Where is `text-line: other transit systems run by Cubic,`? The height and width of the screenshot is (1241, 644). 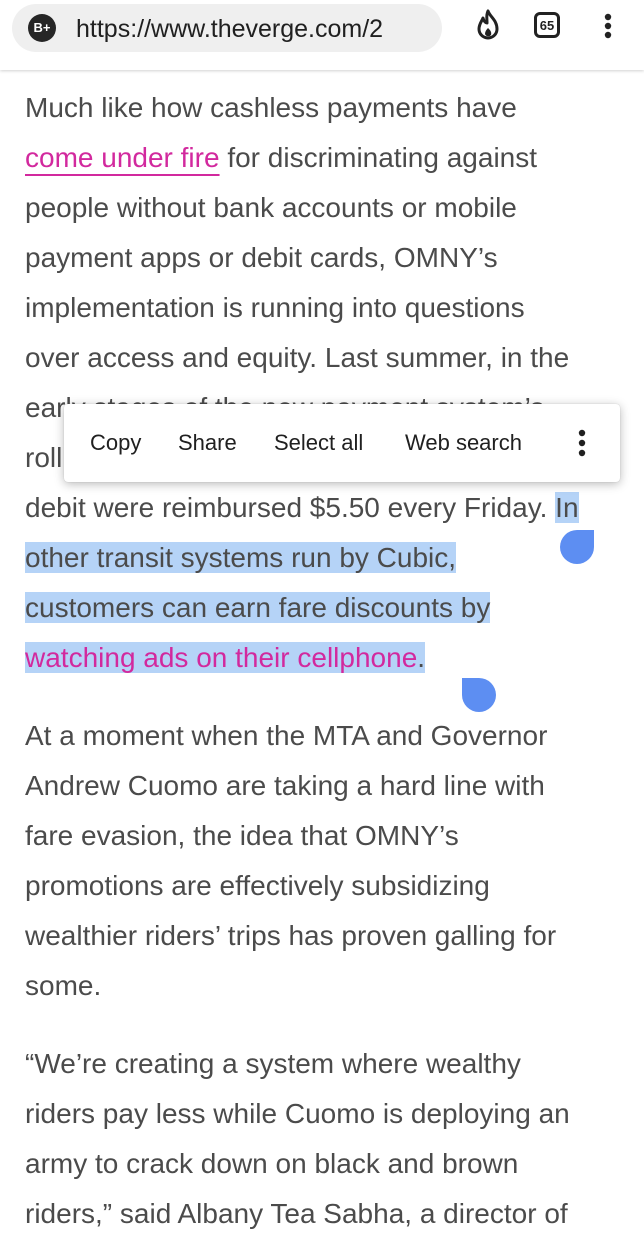
text-line: other transit systems run by Cubic, is located at coordinates (325, 560).